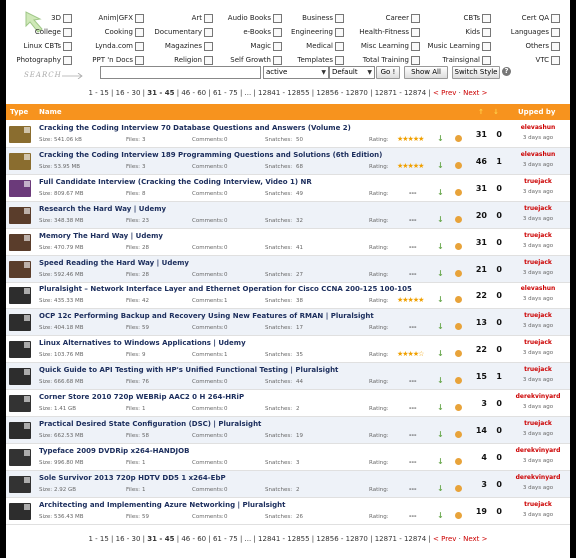 This screenshot has height=558, width=576. Describe the element at coordinates (517, 32) in the screenshot. I see `category-languages: Languages` at that location.